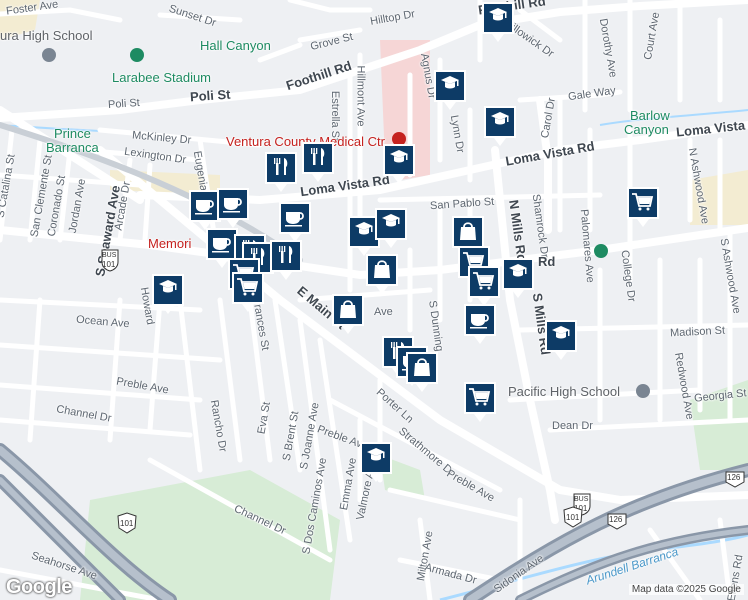 The height and width of the screenshot is (600, 748). What do you see at coordinates (686, 589) in the screenshot?
I see `map-attribution: Map data ©2025 Google` at bounding box center [686, 589].